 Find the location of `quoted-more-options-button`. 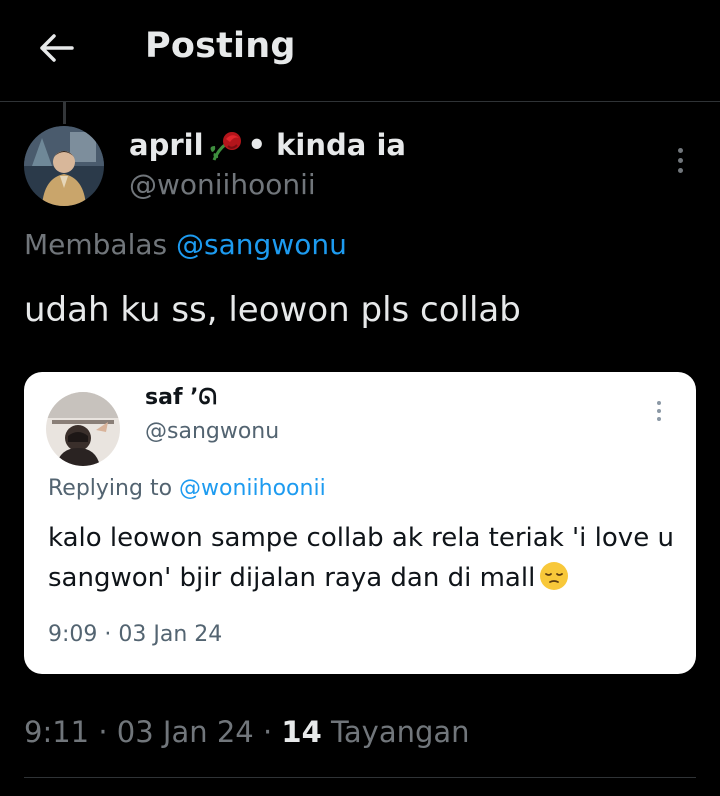

quoted-more-options-button is located at coordinates (659, 411).